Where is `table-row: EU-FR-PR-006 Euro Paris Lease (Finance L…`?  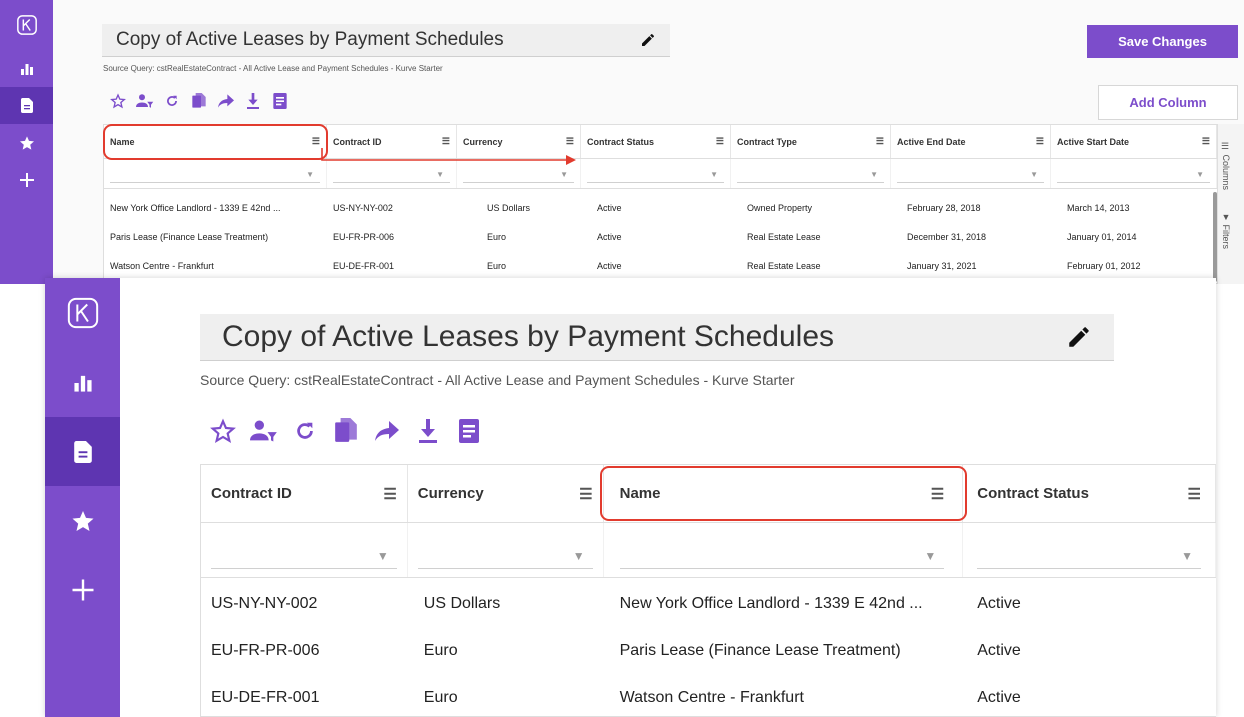
table-row: EU-FR-PR-006 Euro Paris Lease (Finance L… is located at coordinates (708, 650).